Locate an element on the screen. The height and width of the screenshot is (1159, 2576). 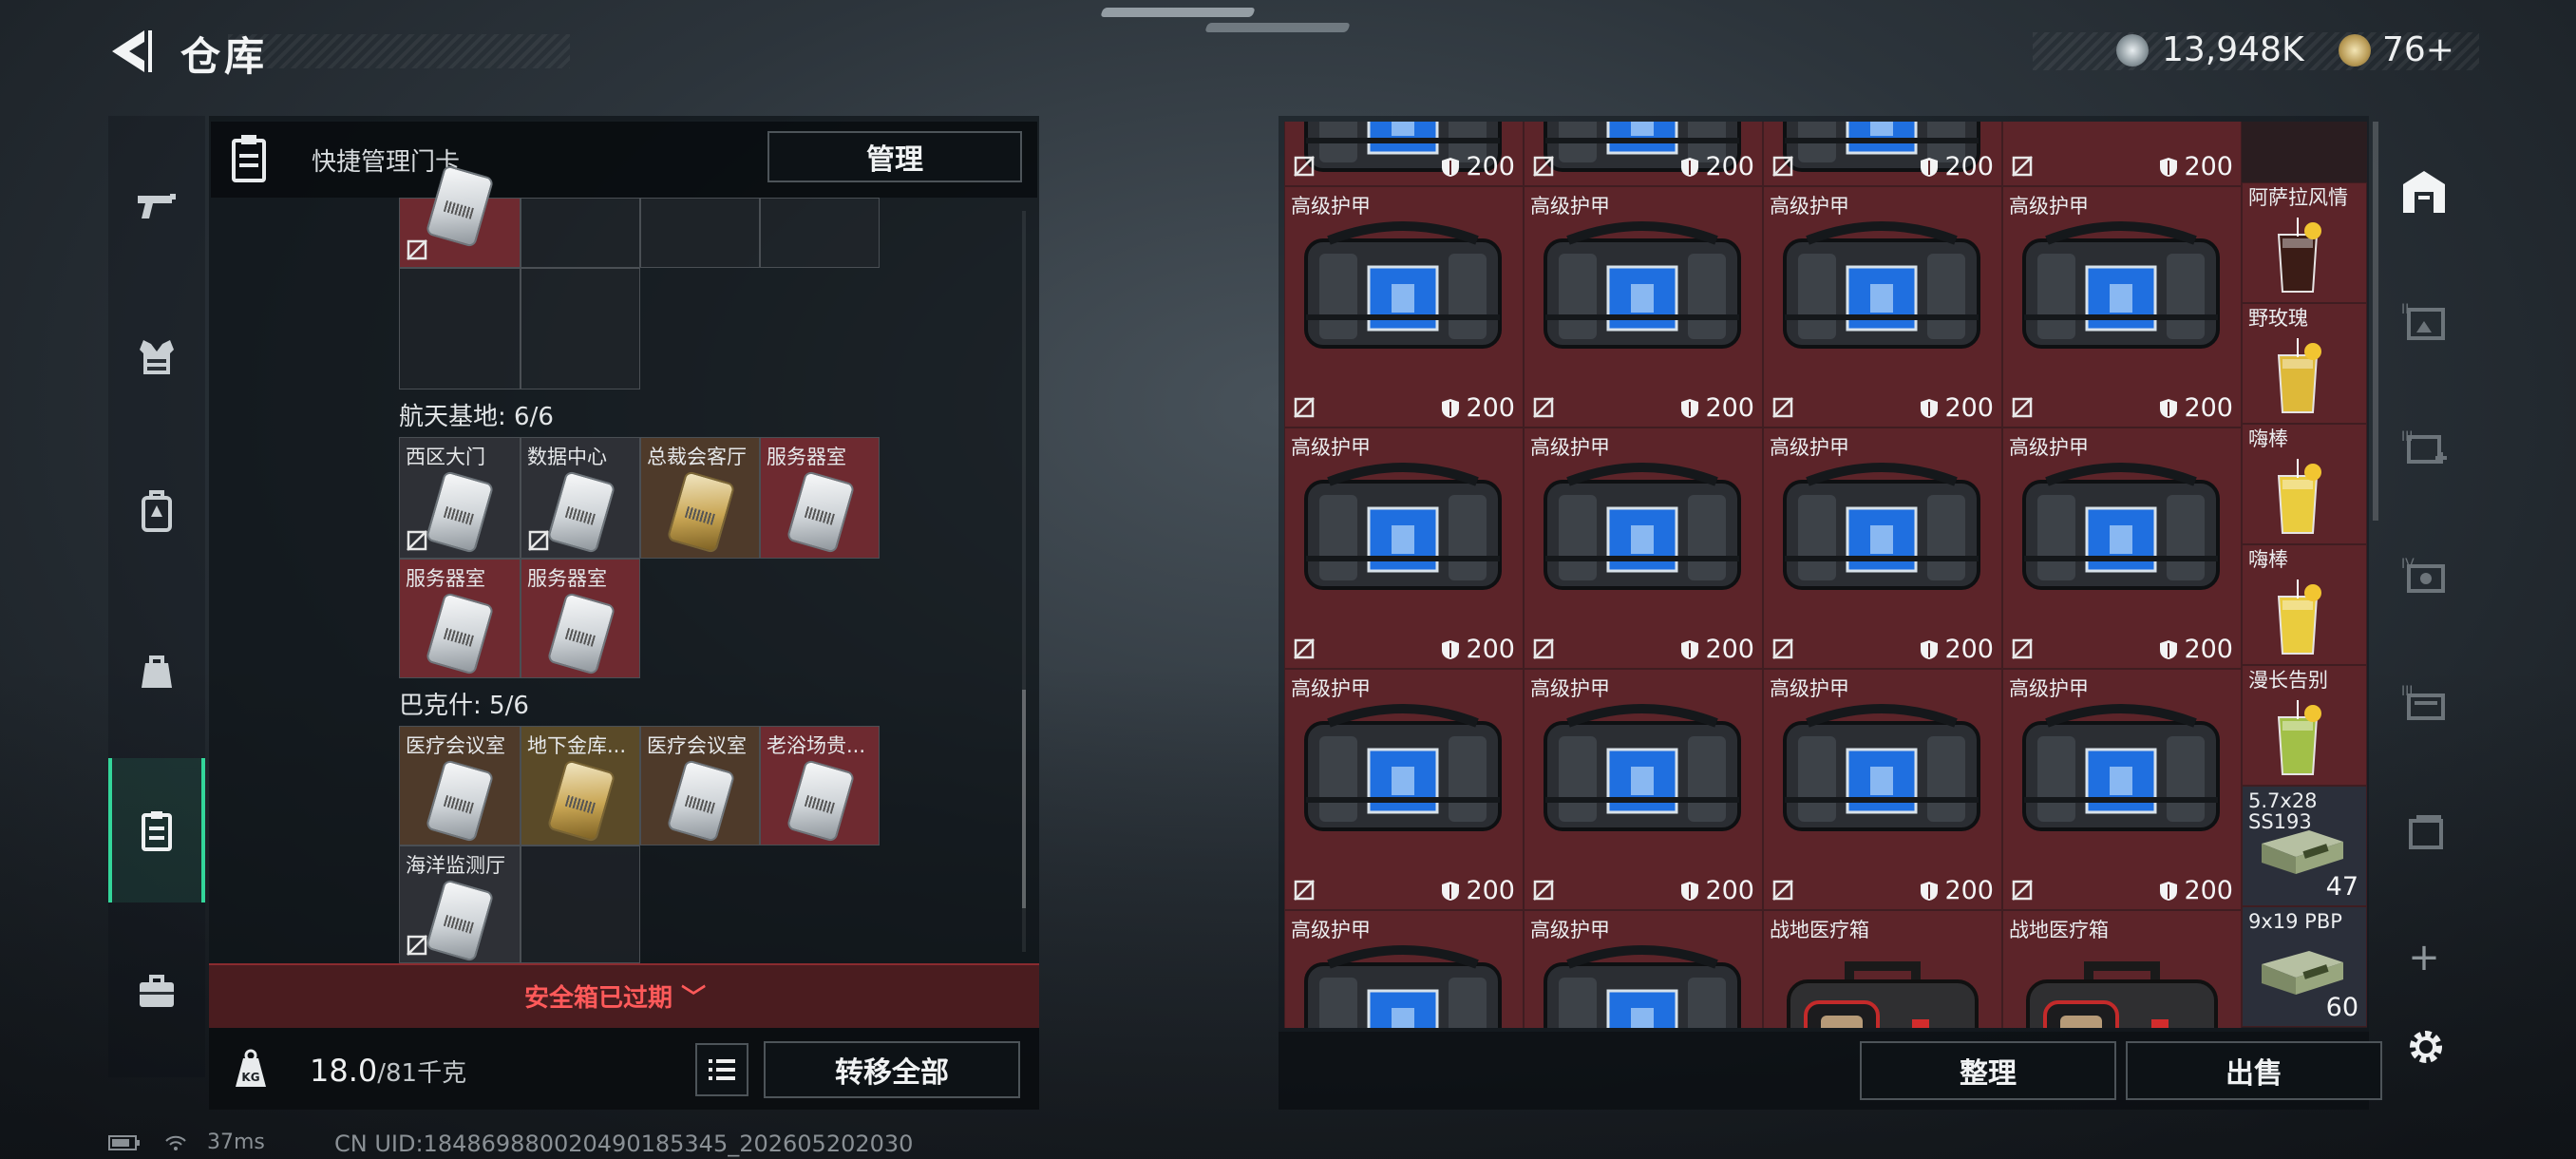
medkit-cell: 战地医疗箱✚188 is located at coordinates (1882, 969).